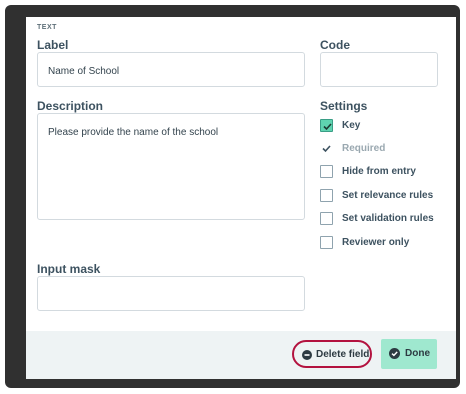 The image size is (466, 394). Describe the element at coordinates (326, 171) in the screenshot. I see `hide-from-entry-checkbox` at that location.